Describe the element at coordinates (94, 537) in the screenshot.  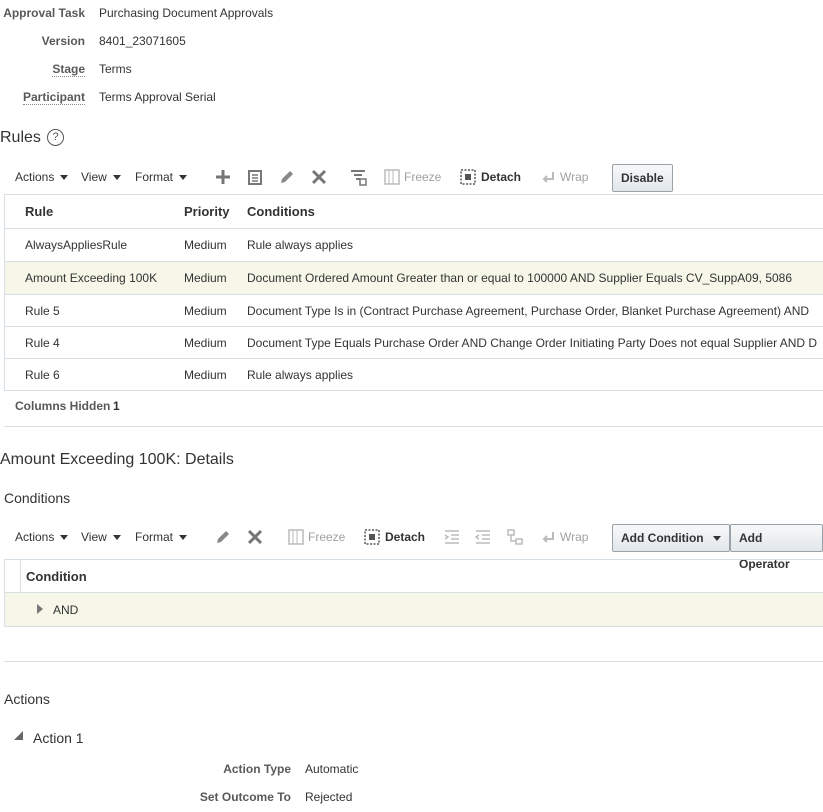
I see `conditions-view-label: View` at that location.